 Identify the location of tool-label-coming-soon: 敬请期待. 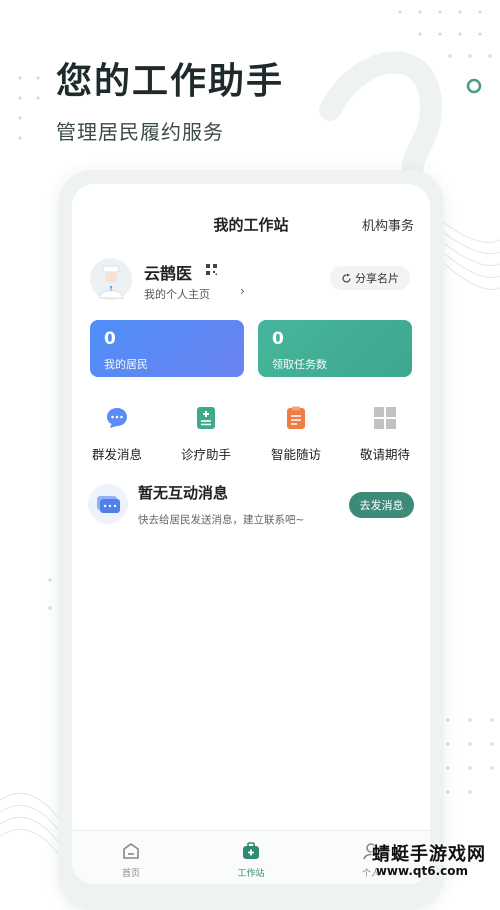
(384, 454).